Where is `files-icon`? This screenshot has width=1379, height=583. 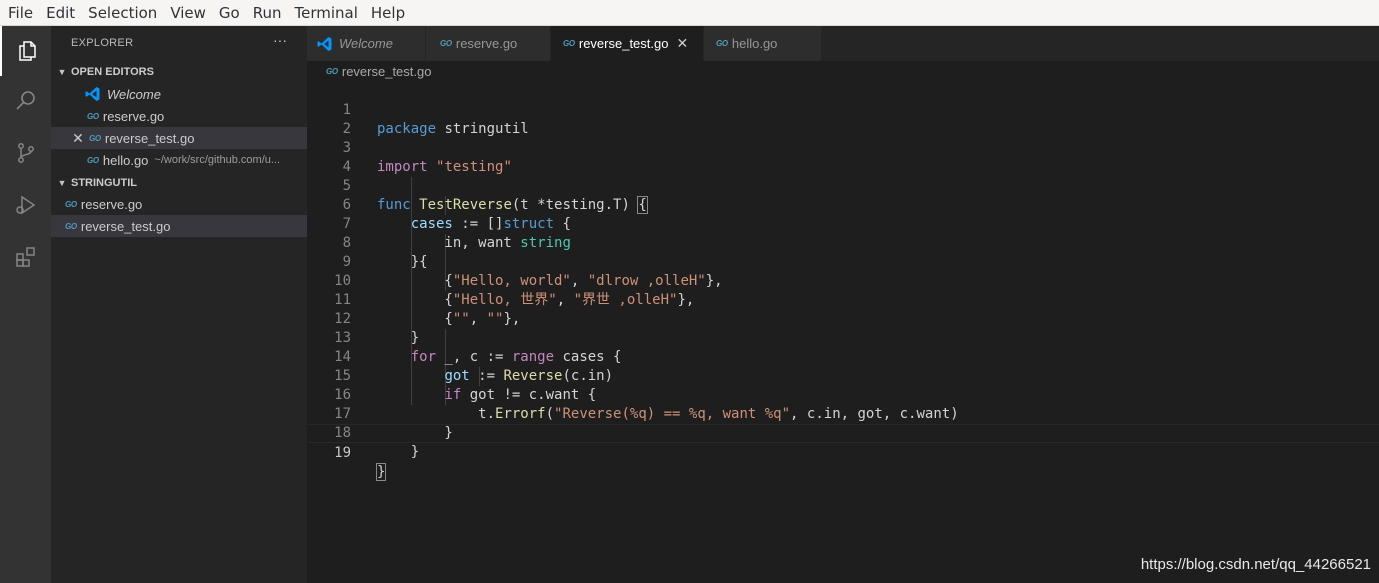
files-icon is located at coordinates (27, 51).